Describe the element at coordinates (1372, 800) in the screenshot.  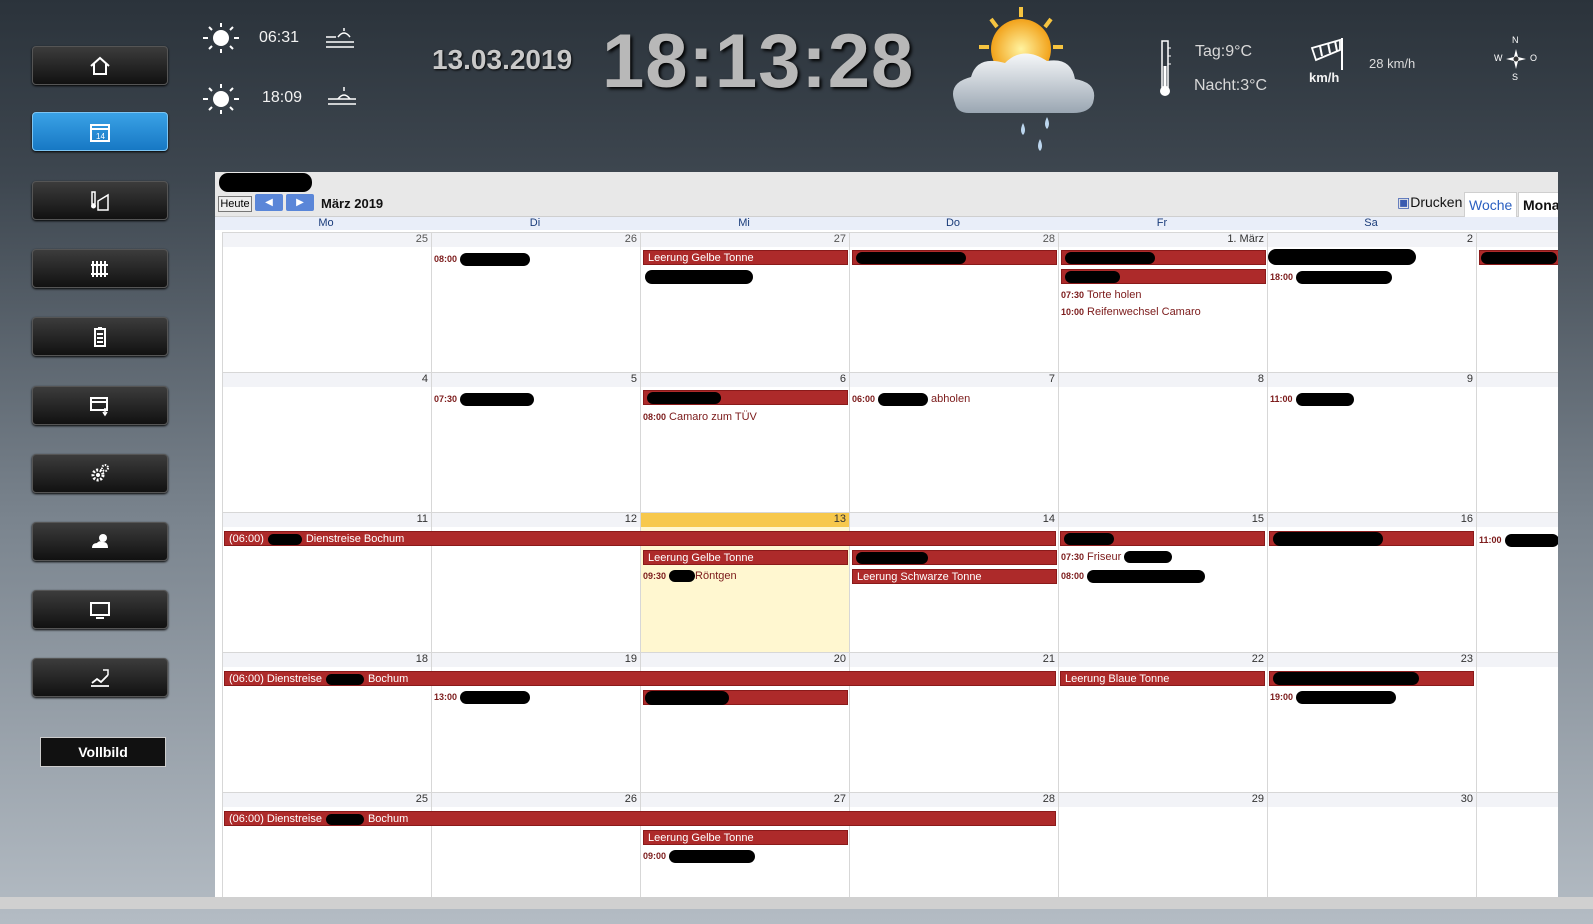
I see `day-number: 30` at that location.